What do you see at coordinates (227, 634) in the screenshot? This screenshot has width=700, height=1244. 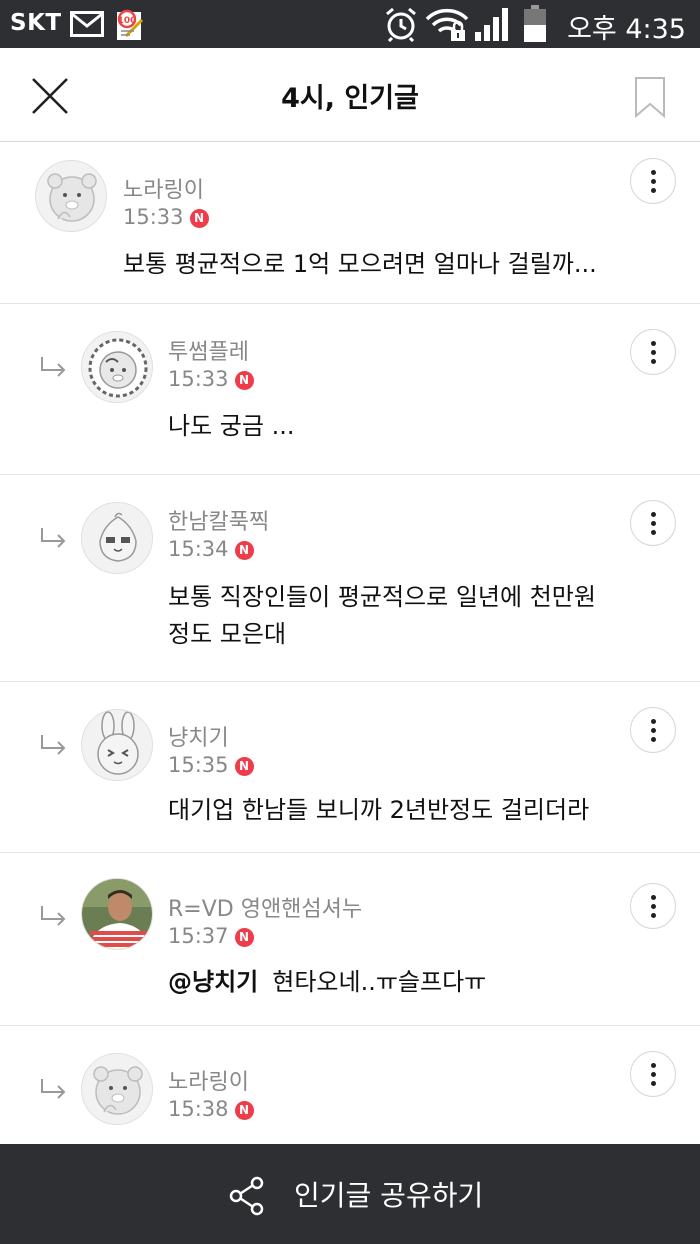 I see `comment-text-line: 정도 모은대` at bounding box center [227, 634].